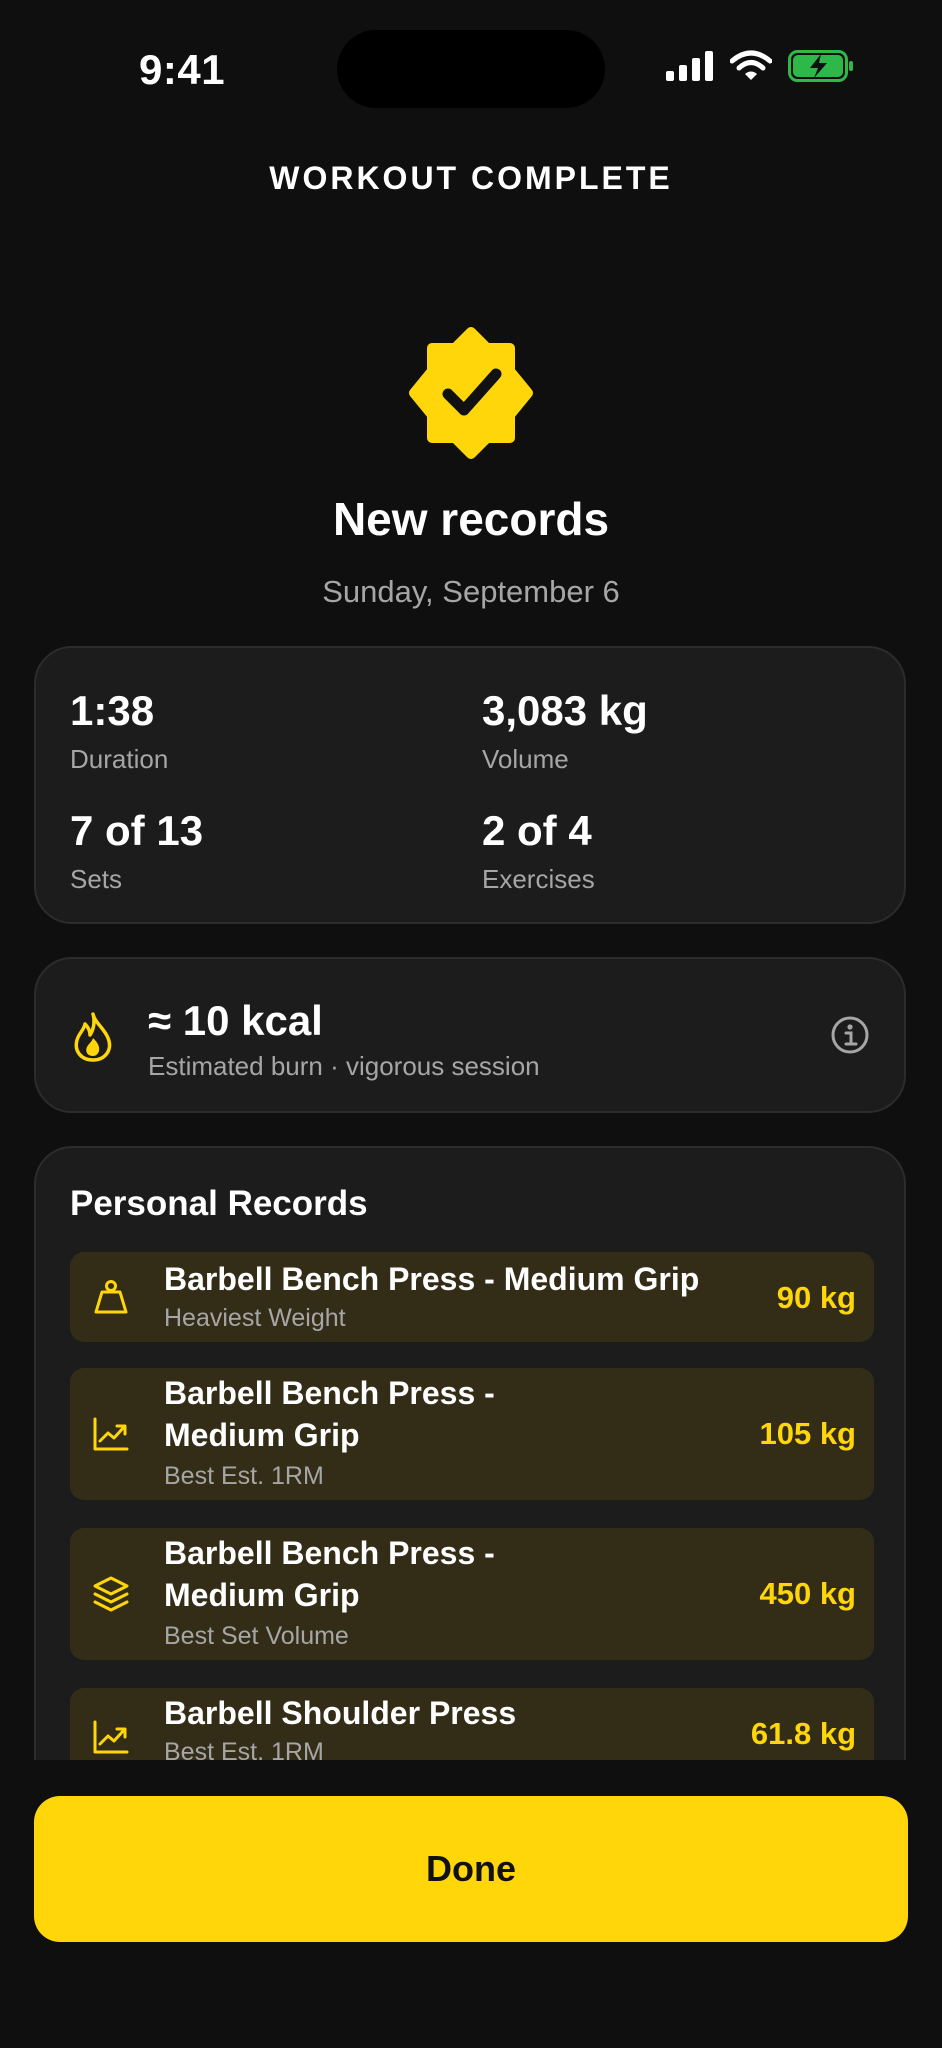  I want to click on stat-volume: 3,083 kg Volume, so click(565, 732).